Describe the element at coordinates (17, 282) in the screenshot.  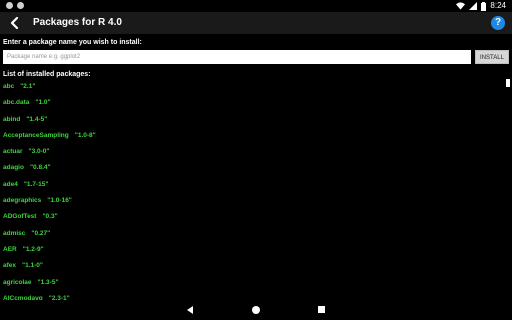
I see `package-name: agricolae` at that location.